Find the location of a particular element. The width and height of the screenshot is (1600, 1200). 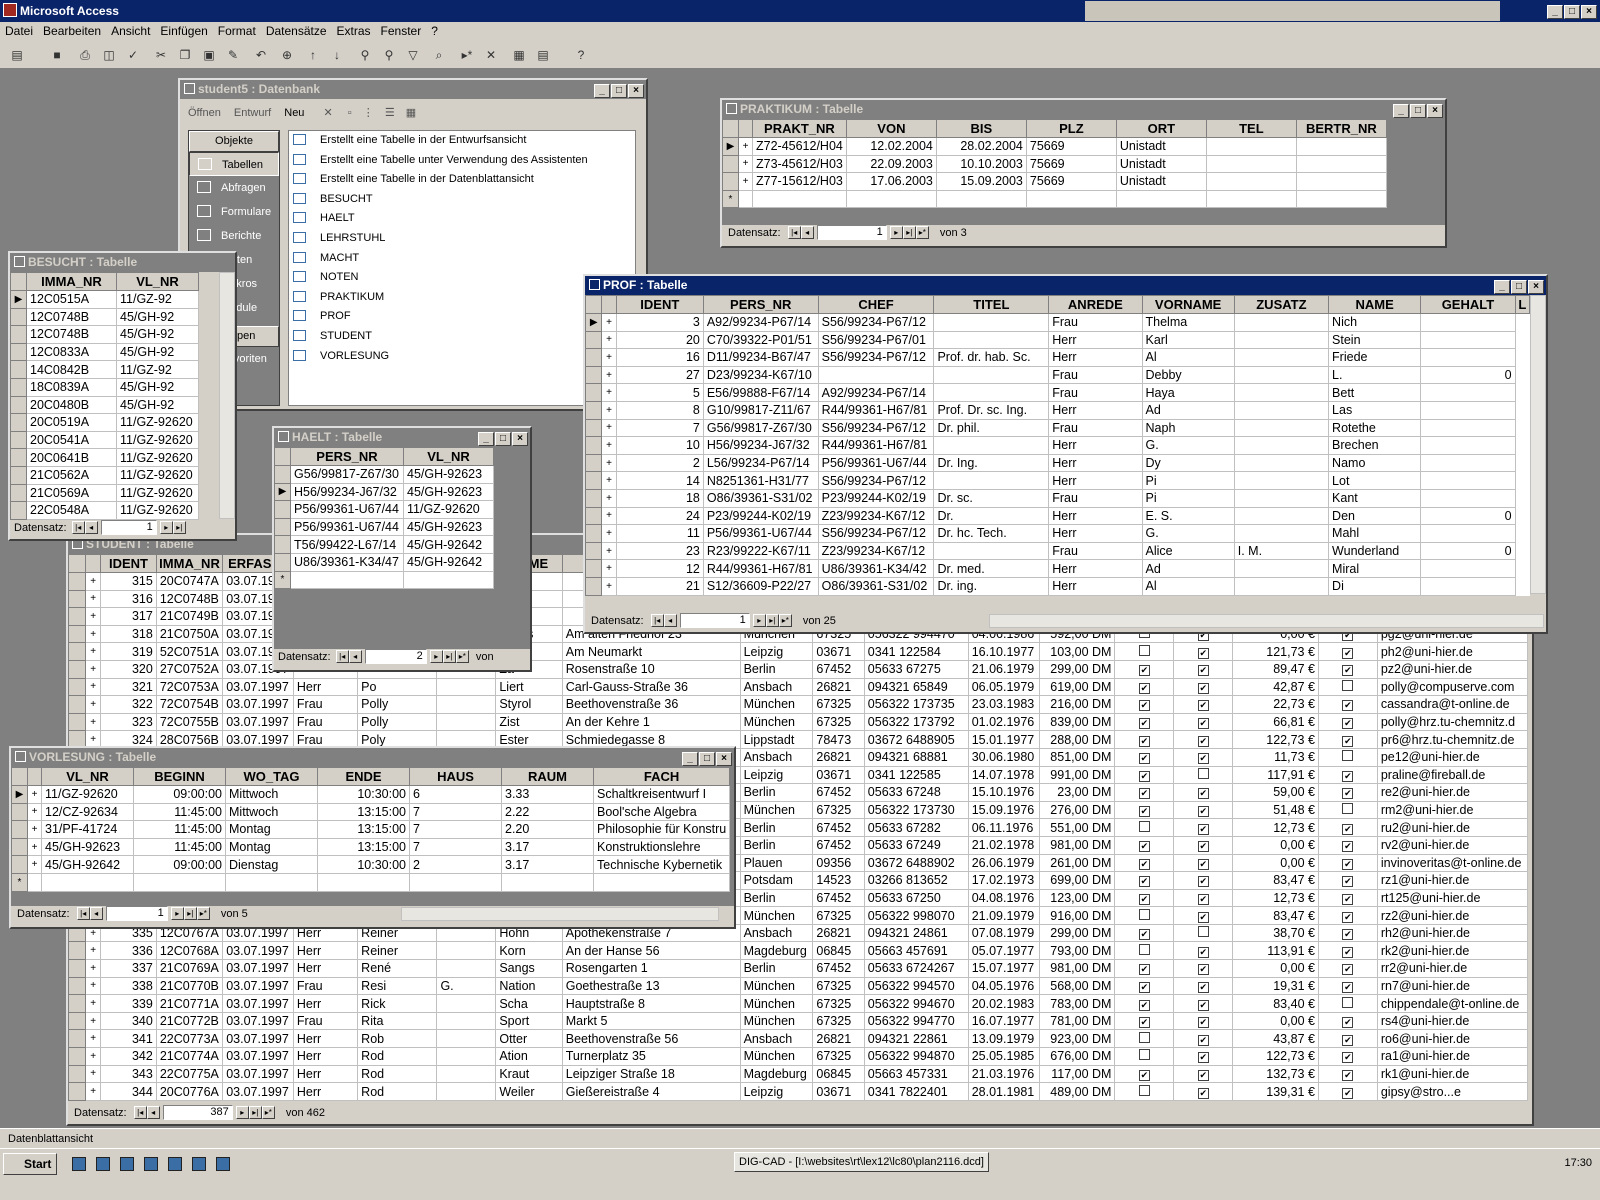

format-painter-icon: ✎ is located at coordinates (233, 55).